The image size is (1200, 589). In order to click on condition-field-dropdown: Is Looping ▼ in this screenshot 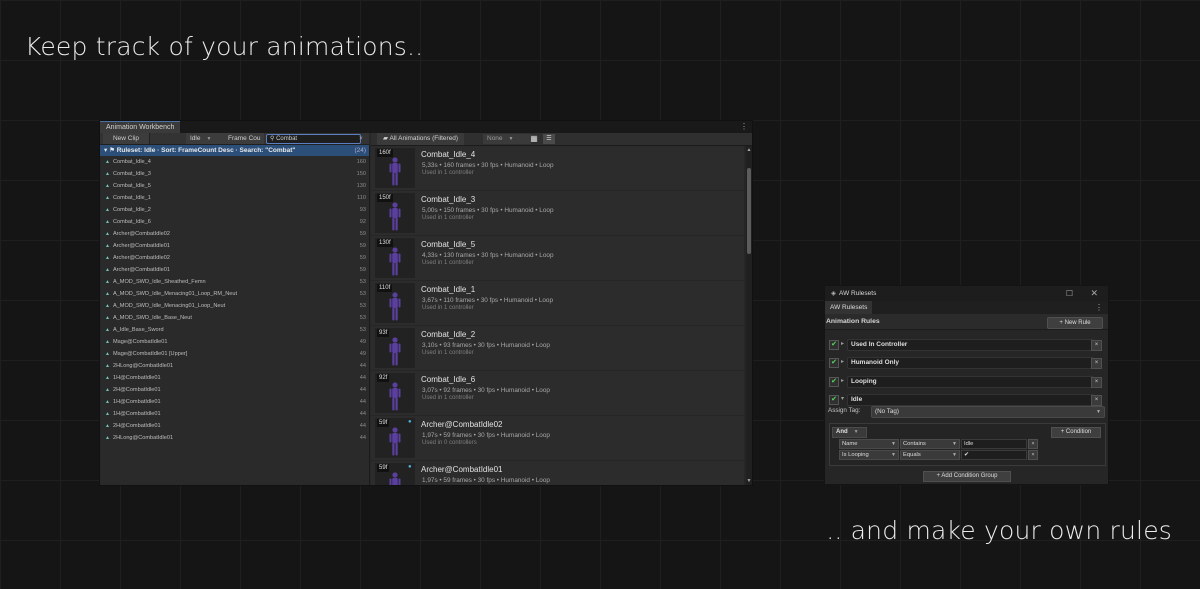, I will do `click(869, 455)`.